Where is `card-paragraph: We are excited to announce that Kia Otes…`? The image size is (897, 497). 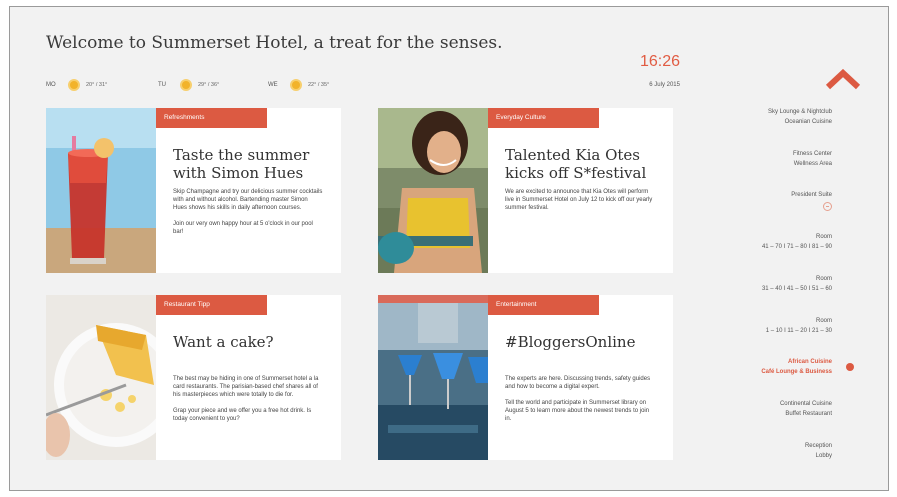 card-paragraph: We are excited to announce that Kia Otes… is located at coordinates (579, 200).